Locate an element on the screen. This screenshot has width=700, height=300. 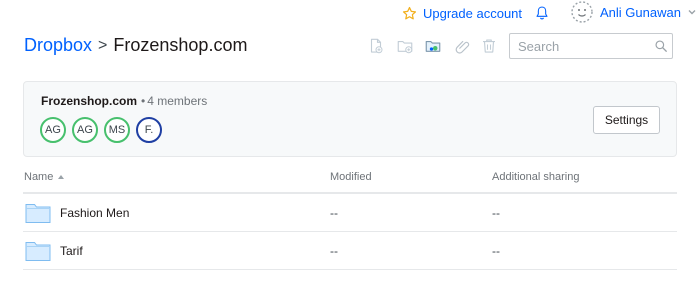
star-icon is located at coordinates (409, 12).